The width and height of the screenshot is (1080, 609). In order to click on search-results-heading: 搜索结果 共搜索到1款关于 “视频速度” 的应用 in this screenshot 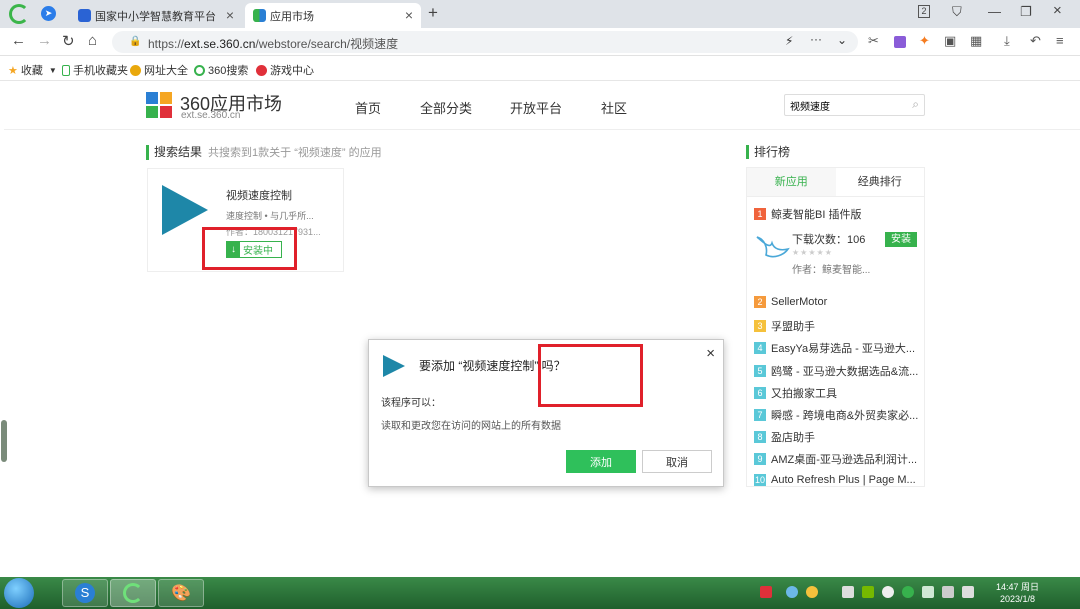, I will do `click(264, 152)`.